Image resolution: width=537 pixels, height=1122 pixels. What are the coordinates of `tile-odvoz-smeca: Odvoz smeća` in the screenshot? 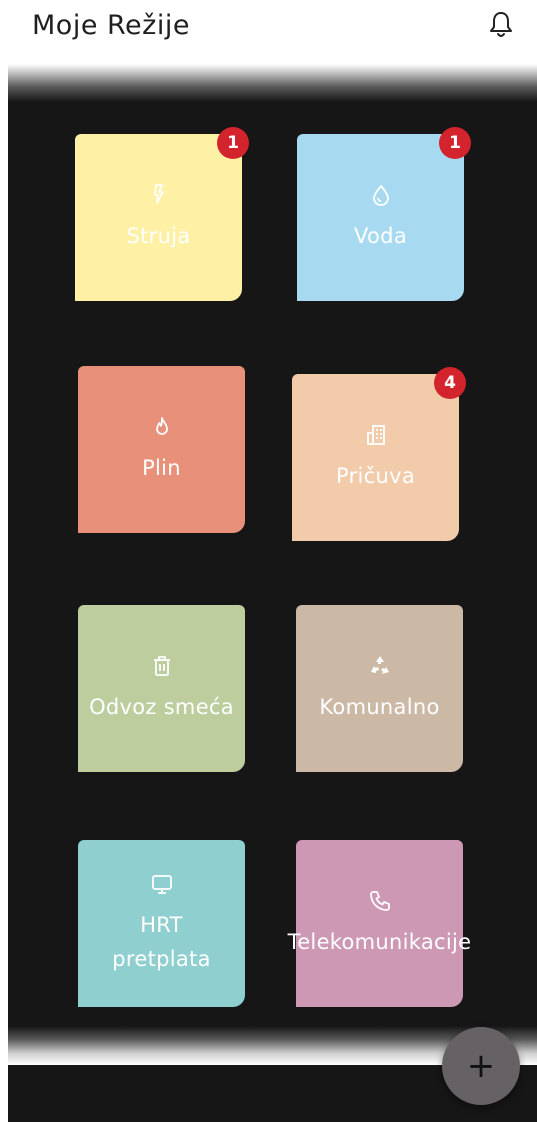 It's located at (161, 688).